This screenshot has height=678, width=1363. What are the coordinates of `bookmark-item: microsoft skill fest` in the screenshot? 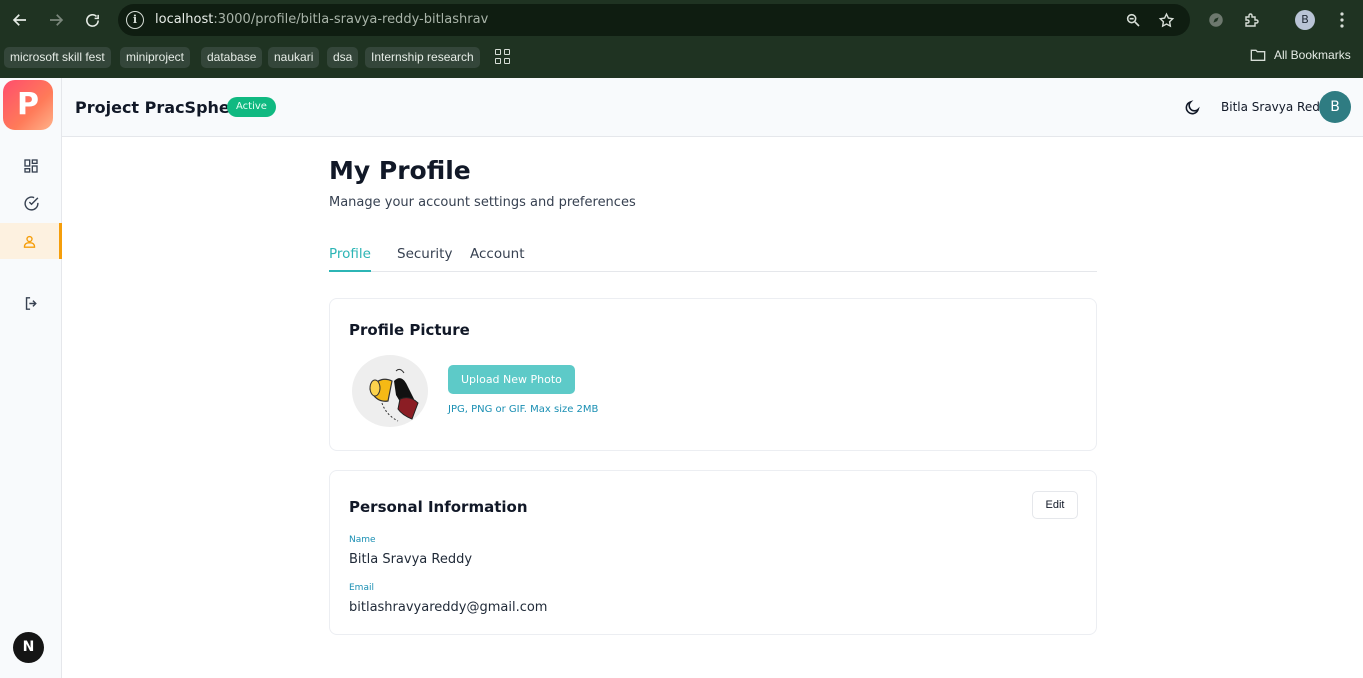 It's located at (57, 57).